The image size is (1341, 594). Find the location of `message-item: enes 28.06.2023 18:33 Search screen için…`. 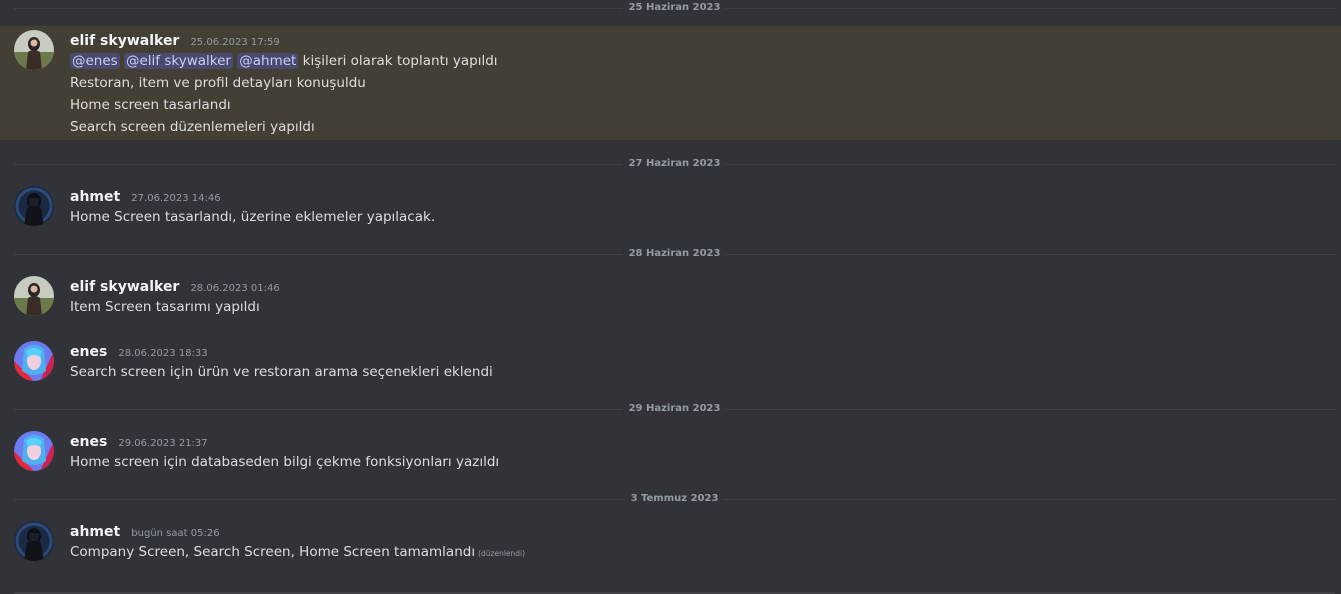

message-item: enes 28.06.2023 18:33 Search screen için… is located at coordinates (670, 362).